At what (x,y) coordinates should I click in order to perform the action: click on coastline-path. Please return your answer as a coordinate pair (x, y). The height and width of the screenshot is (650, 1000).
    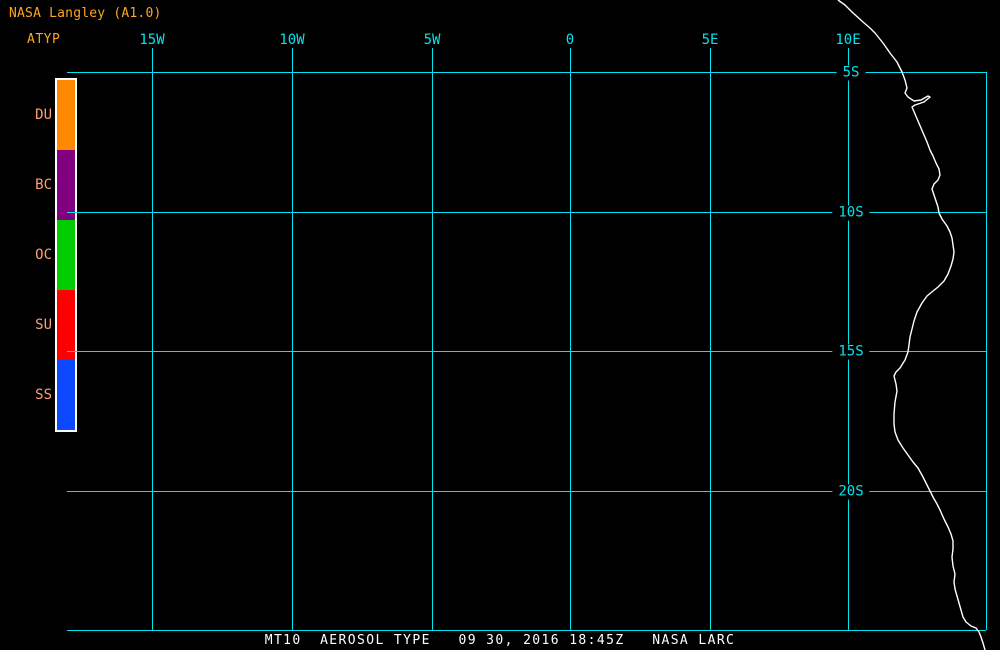
    Looking at the image, I should click on (911, 325).